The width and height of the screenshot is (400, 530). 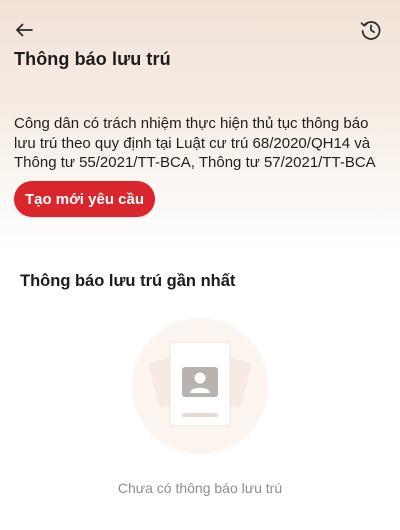 What do you see at coordinates (200, 488) in the screenshot?
I see `empty-state-message: Chưa có thông báo lưu trú` at bounding box center [200, 488].